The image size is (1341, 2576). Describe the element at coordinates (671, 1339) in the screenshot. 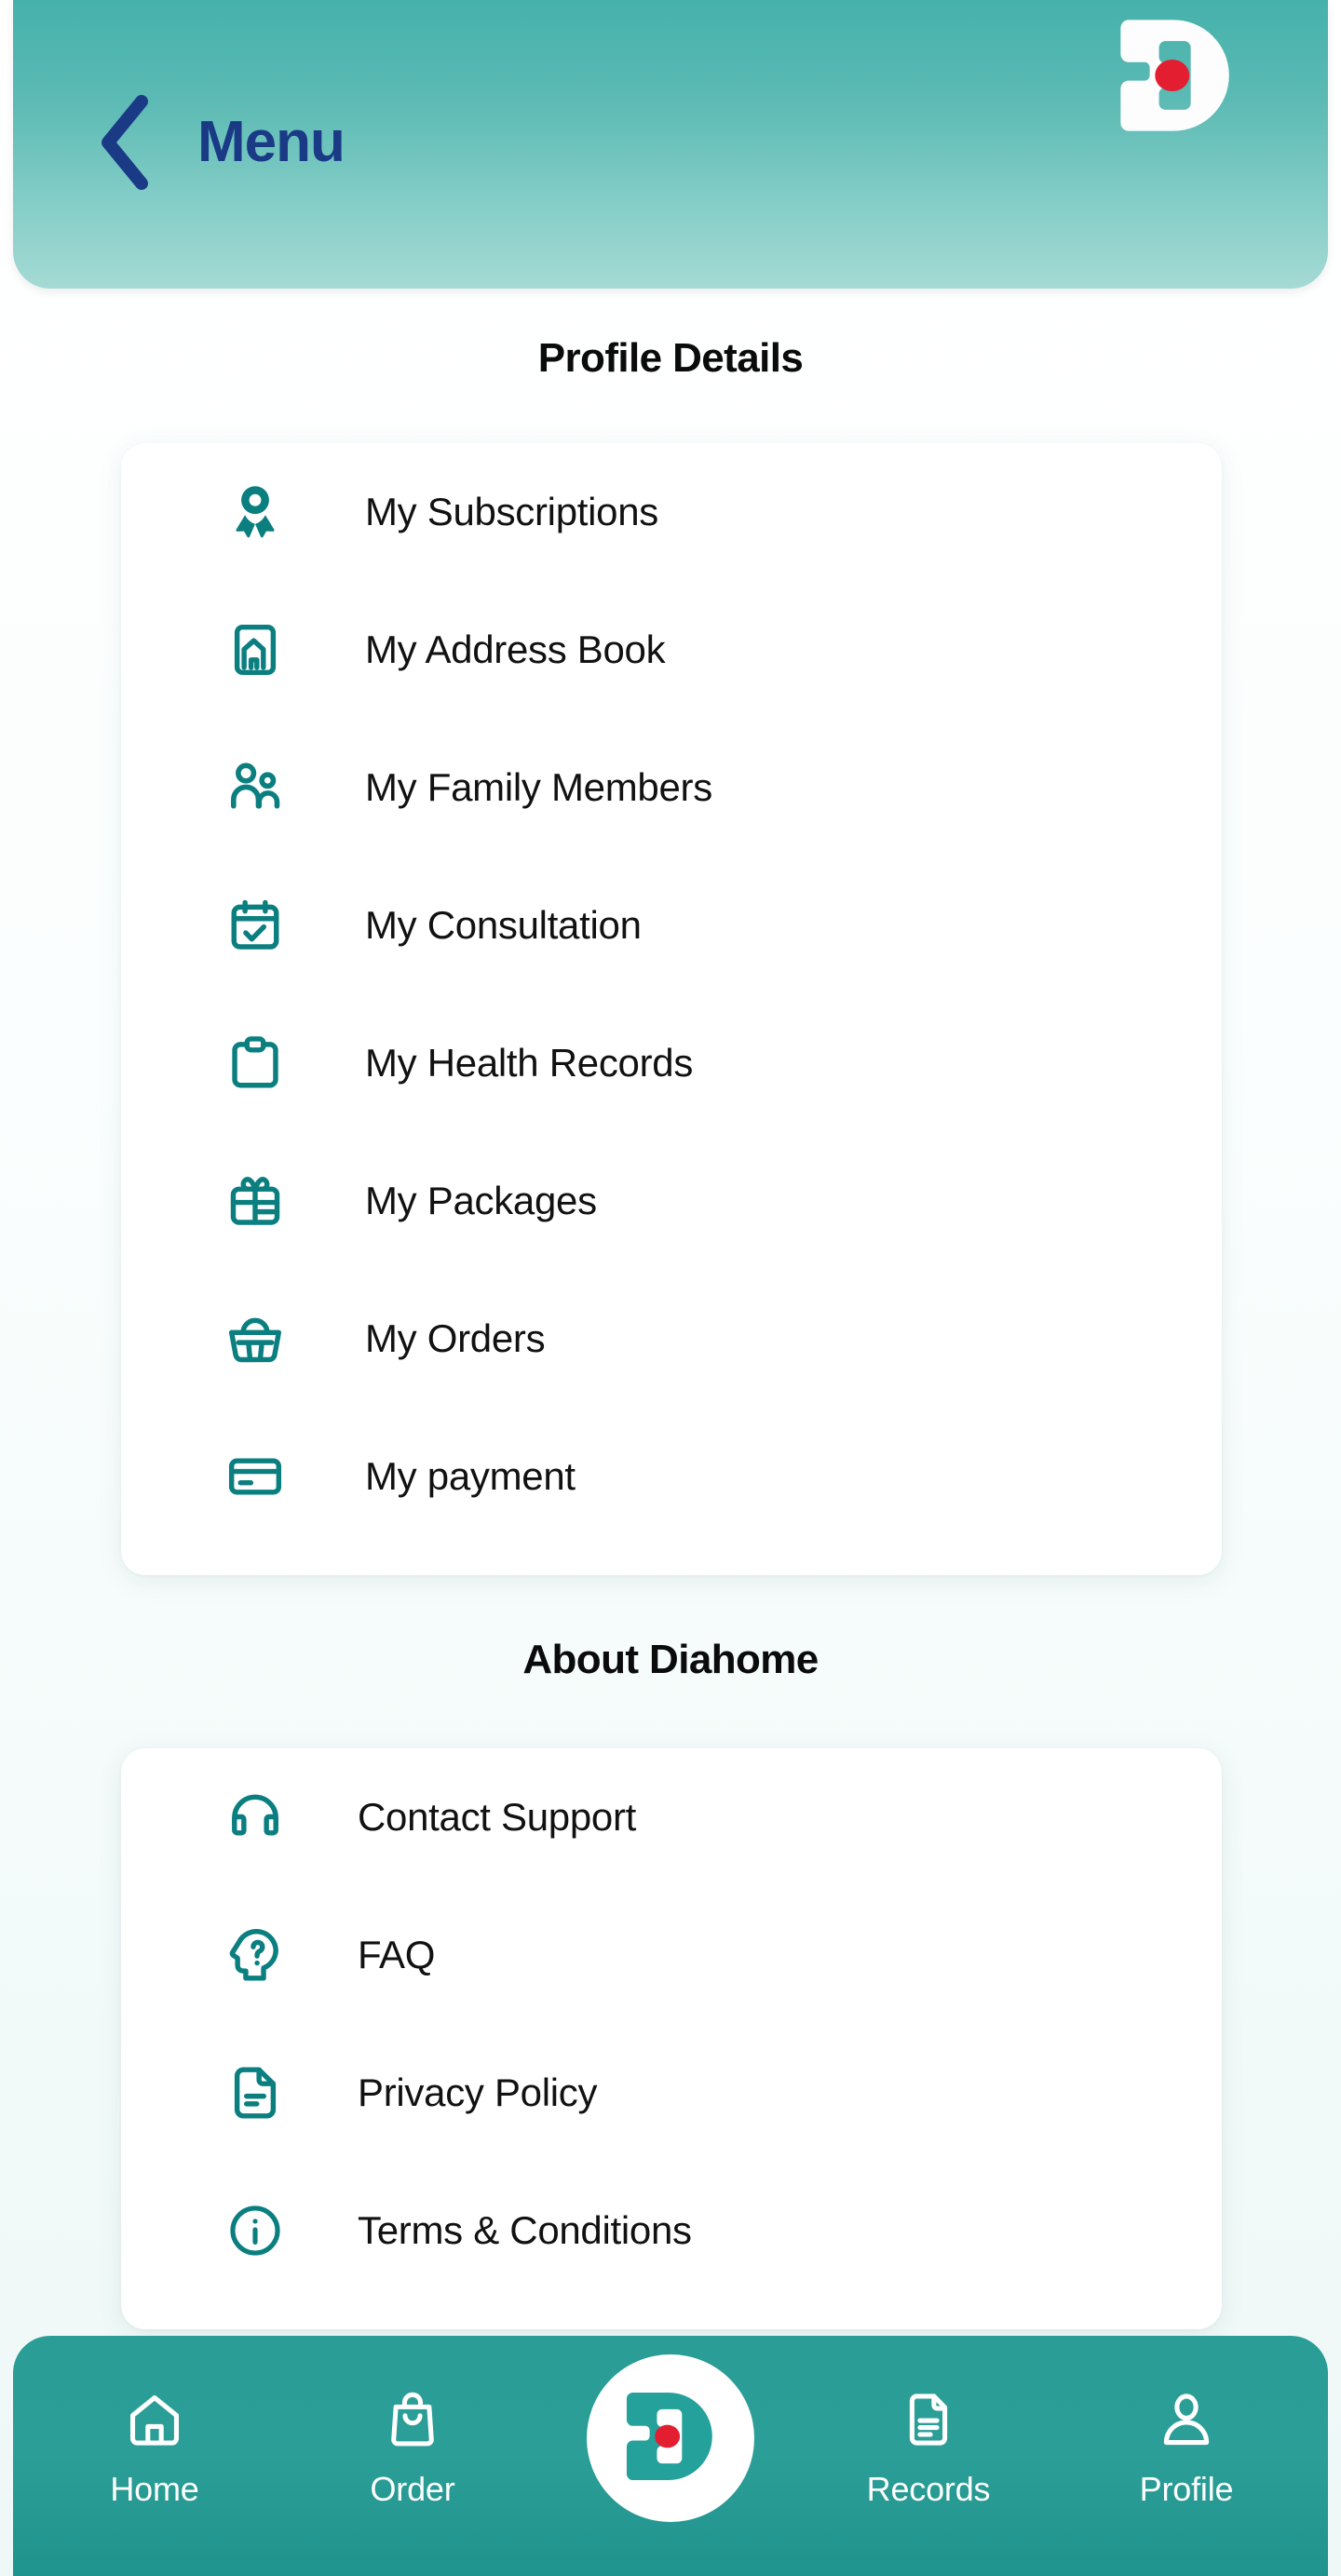

I see `menu-item-my-orders: My Orders` at that location.